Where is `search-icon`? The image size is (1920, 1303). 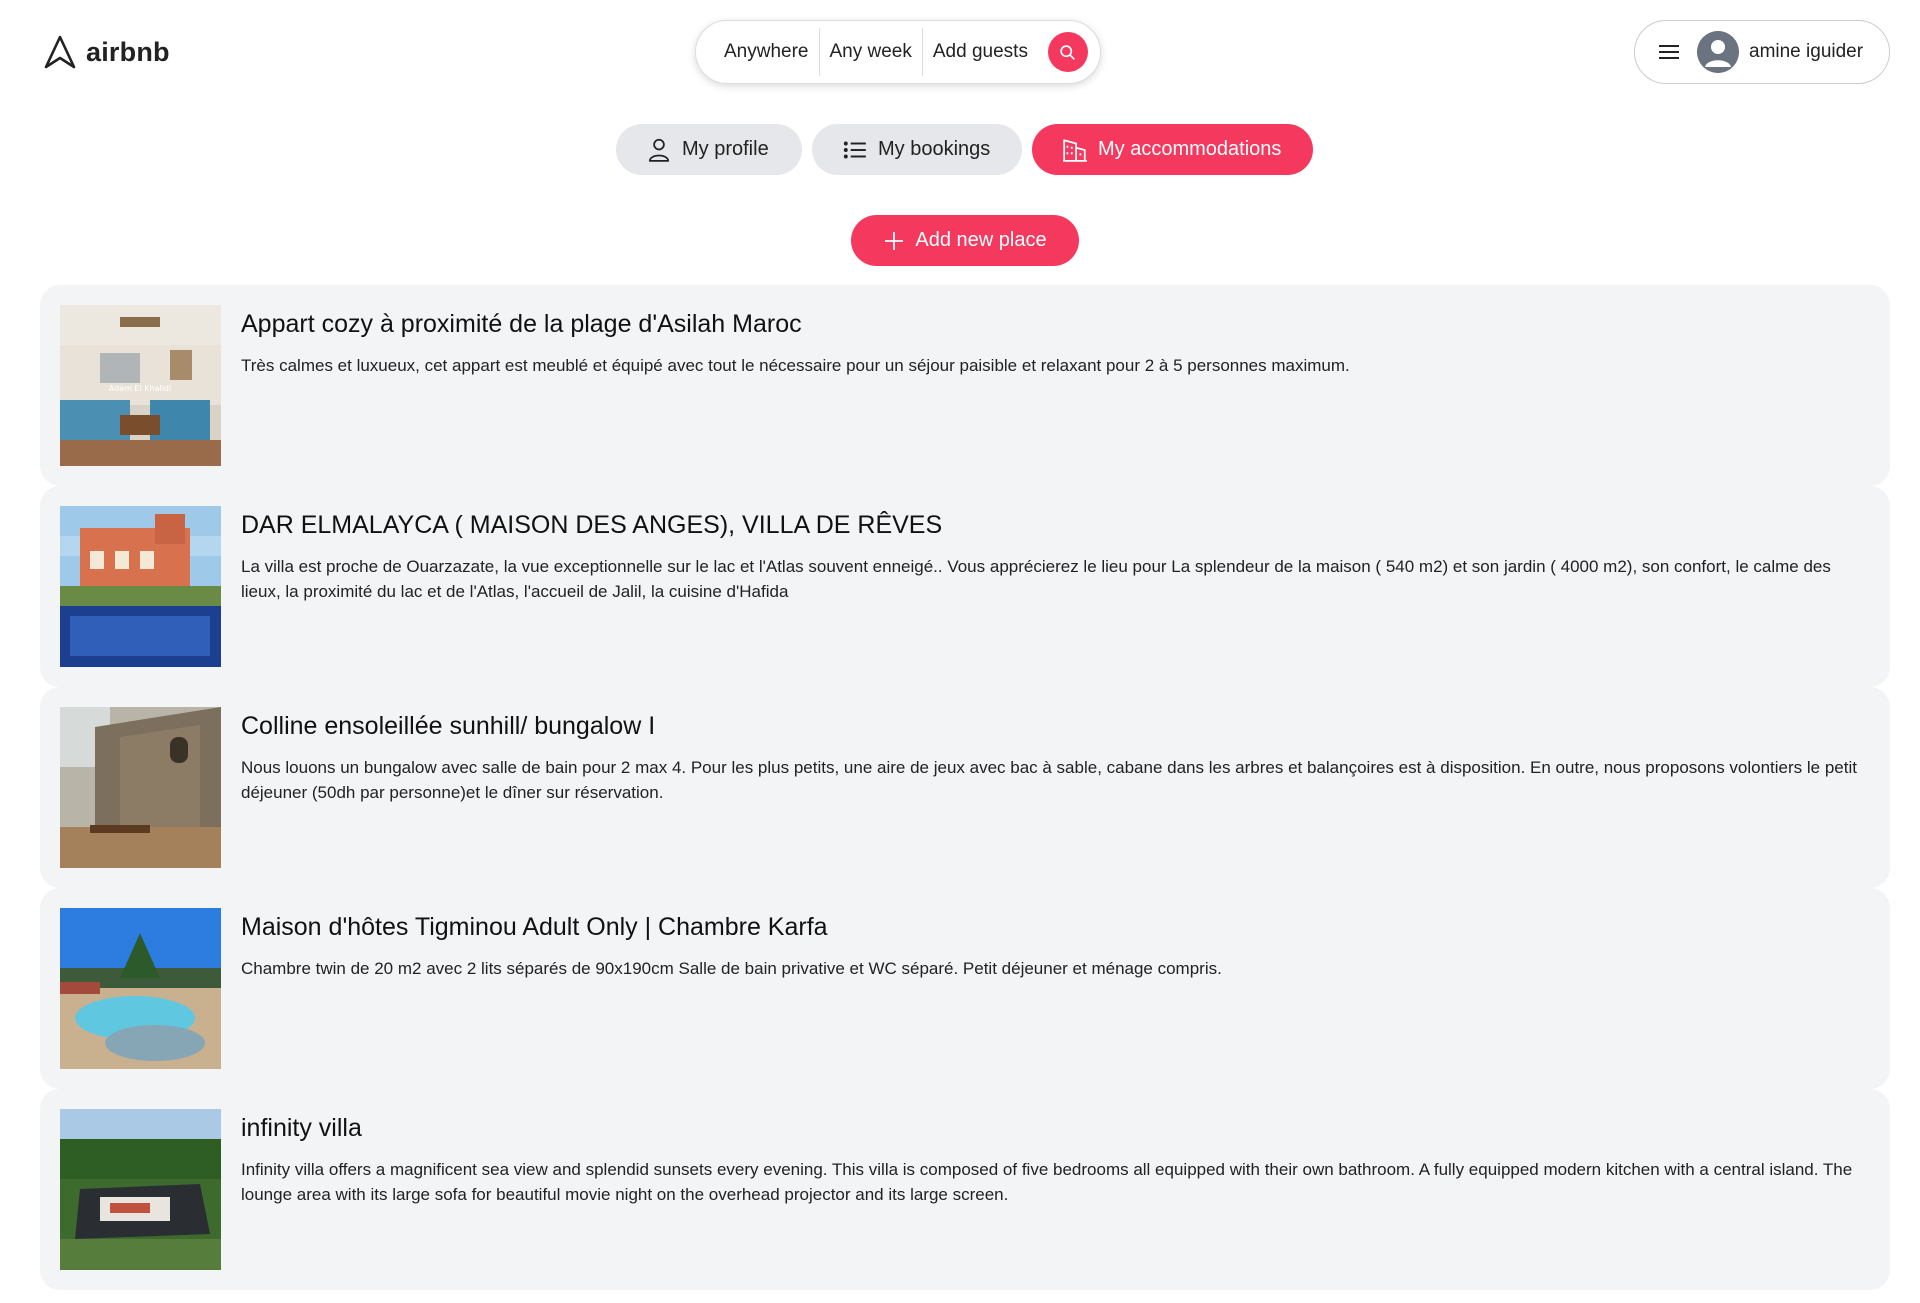 search-icon is located at coordinates (1068, 52).